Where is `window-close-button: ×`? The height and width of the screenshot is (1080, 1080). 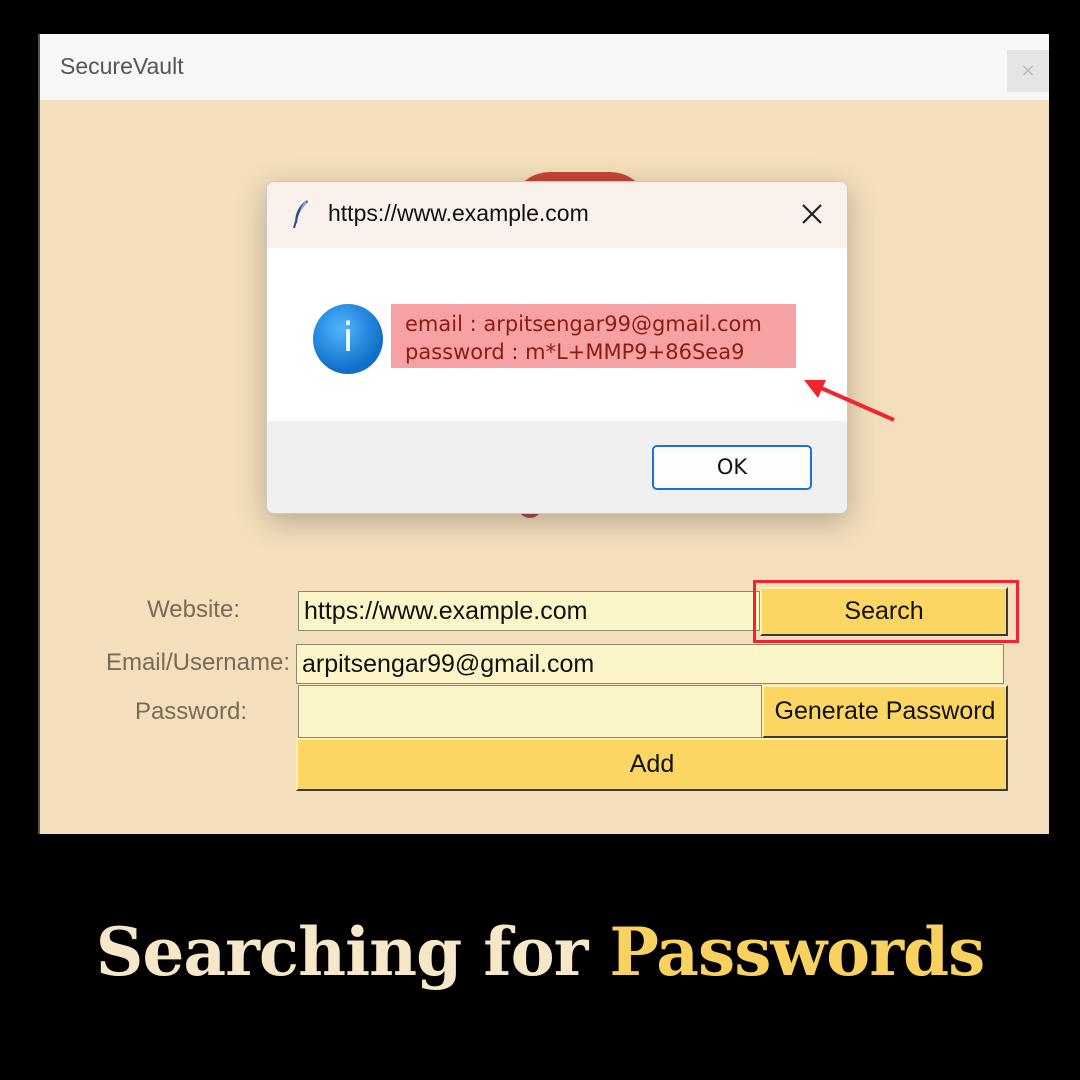
window-close-button: × is located at coordinates (1028, 71).